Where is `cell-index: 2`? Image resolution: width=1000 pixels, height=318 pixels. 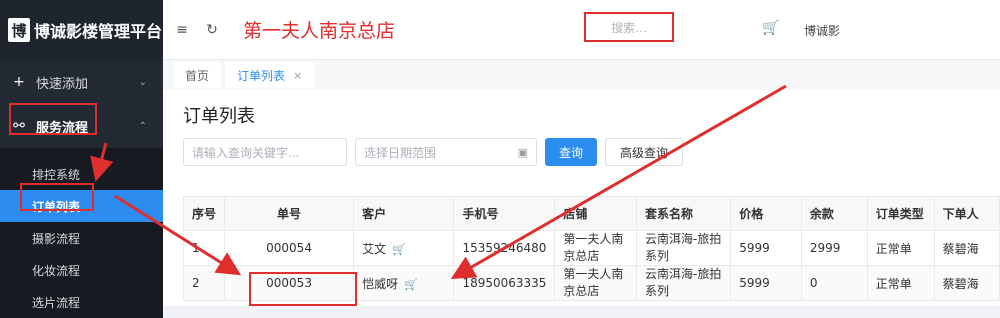
cell-index: 2 is located at coordinates (204, 283).